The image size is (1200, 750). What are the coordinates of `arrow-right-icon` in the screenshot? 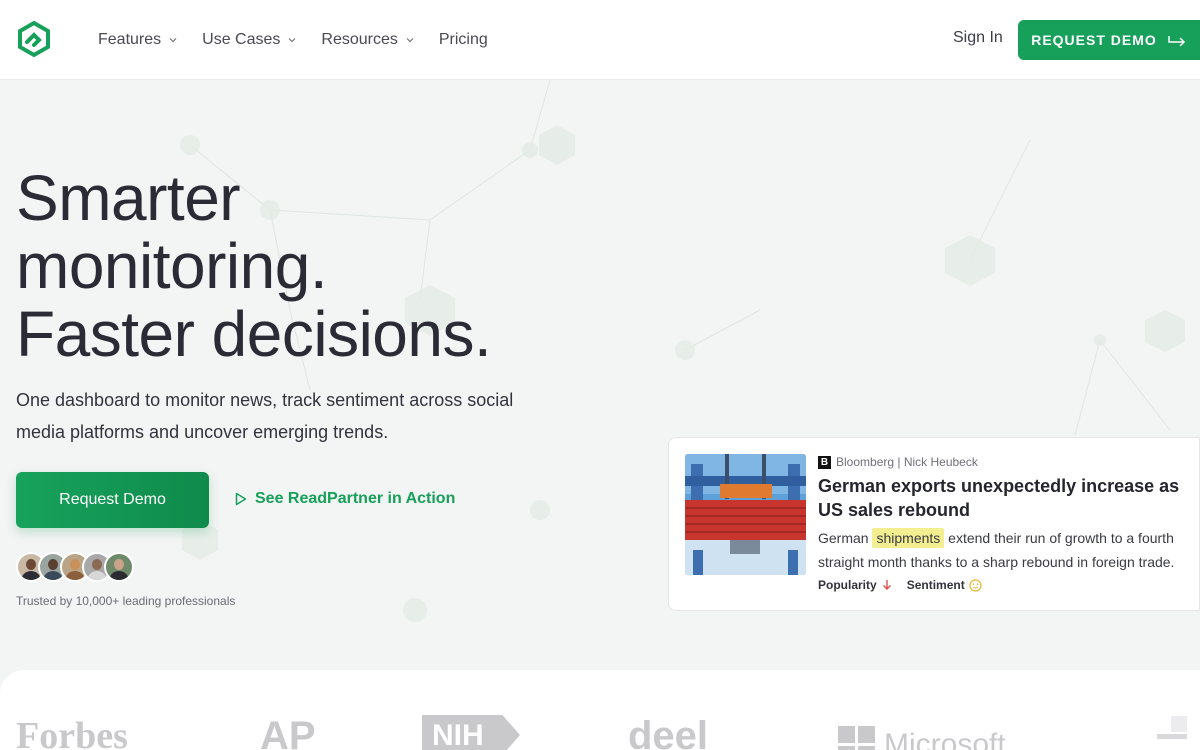 It's located at (1176, 41).